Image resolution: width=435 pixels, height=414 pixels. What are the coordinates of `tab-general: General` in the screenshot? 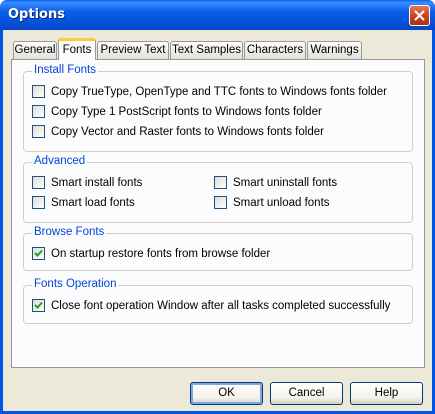 It's located at (35, 50).